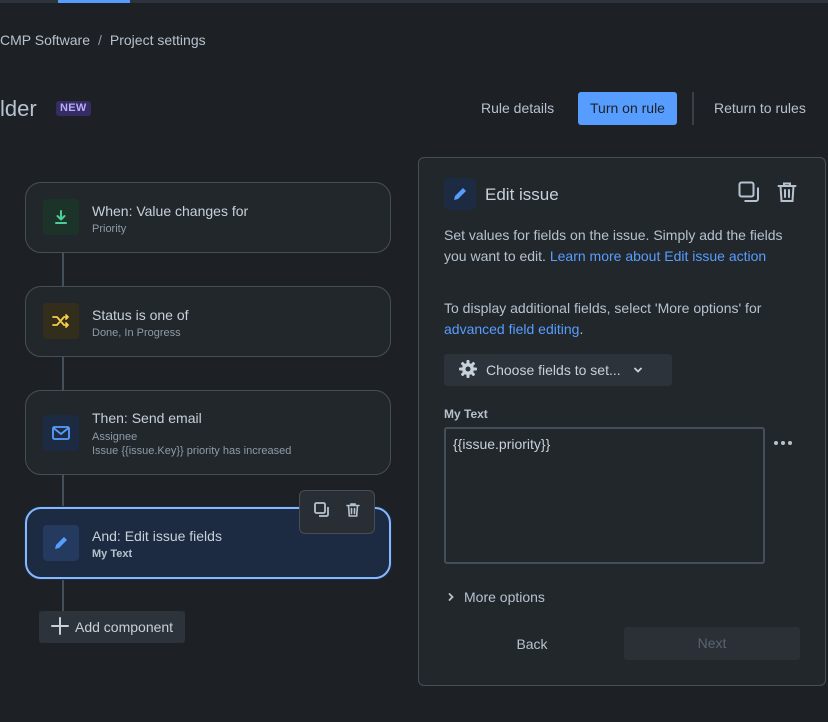 The height and width of the screenshot is (722, 828). I want to click on turn-on-rule-button: Turn on rule, so click(627, 108).